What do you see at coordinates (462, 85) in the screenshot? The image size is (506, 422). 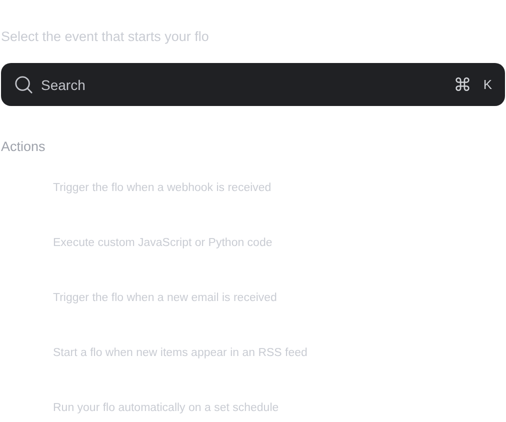 I see `command-key: ⌘` at bounding box center [462, 85].